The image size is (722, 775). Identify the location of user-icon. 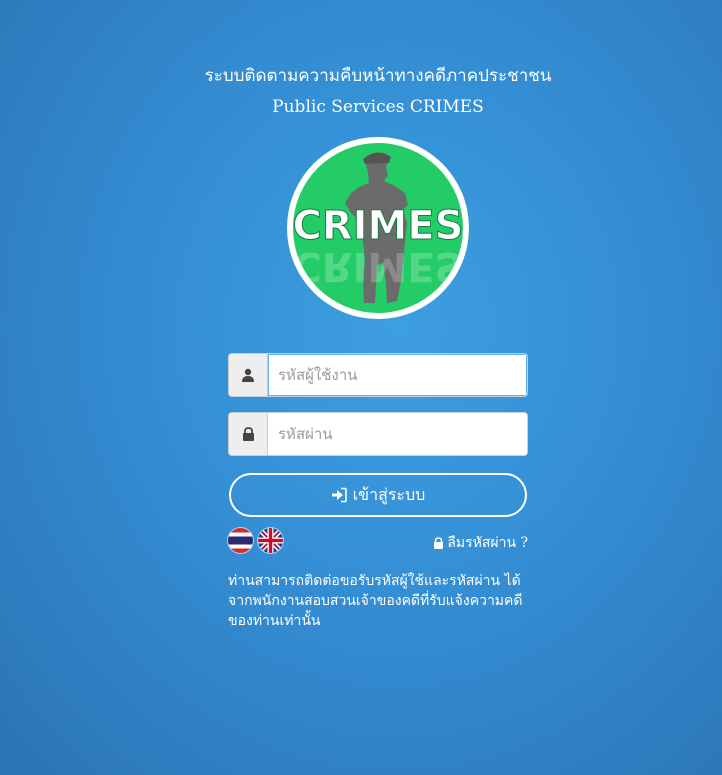
(248, 375).